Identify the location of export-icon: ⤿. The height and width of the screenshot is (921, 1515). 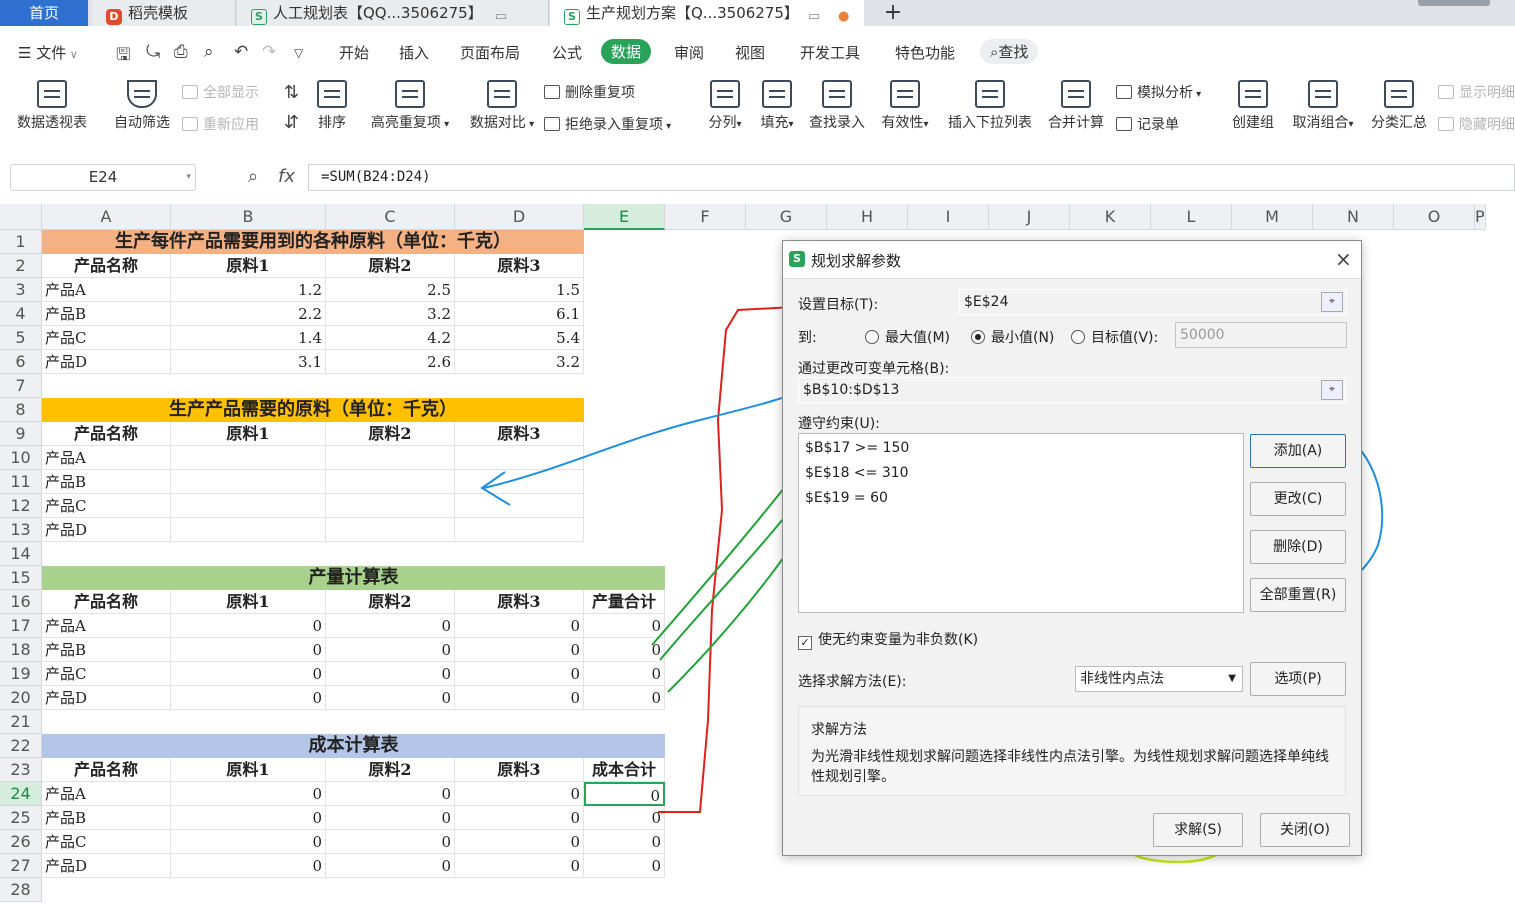
(153, 52).